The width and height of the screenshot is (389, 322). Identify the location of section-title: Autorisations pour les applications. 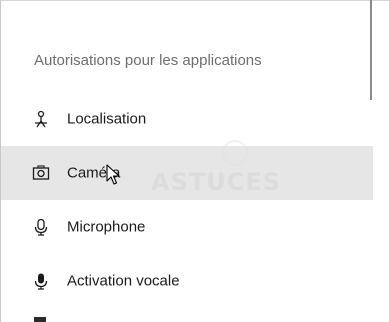
(148, 60).